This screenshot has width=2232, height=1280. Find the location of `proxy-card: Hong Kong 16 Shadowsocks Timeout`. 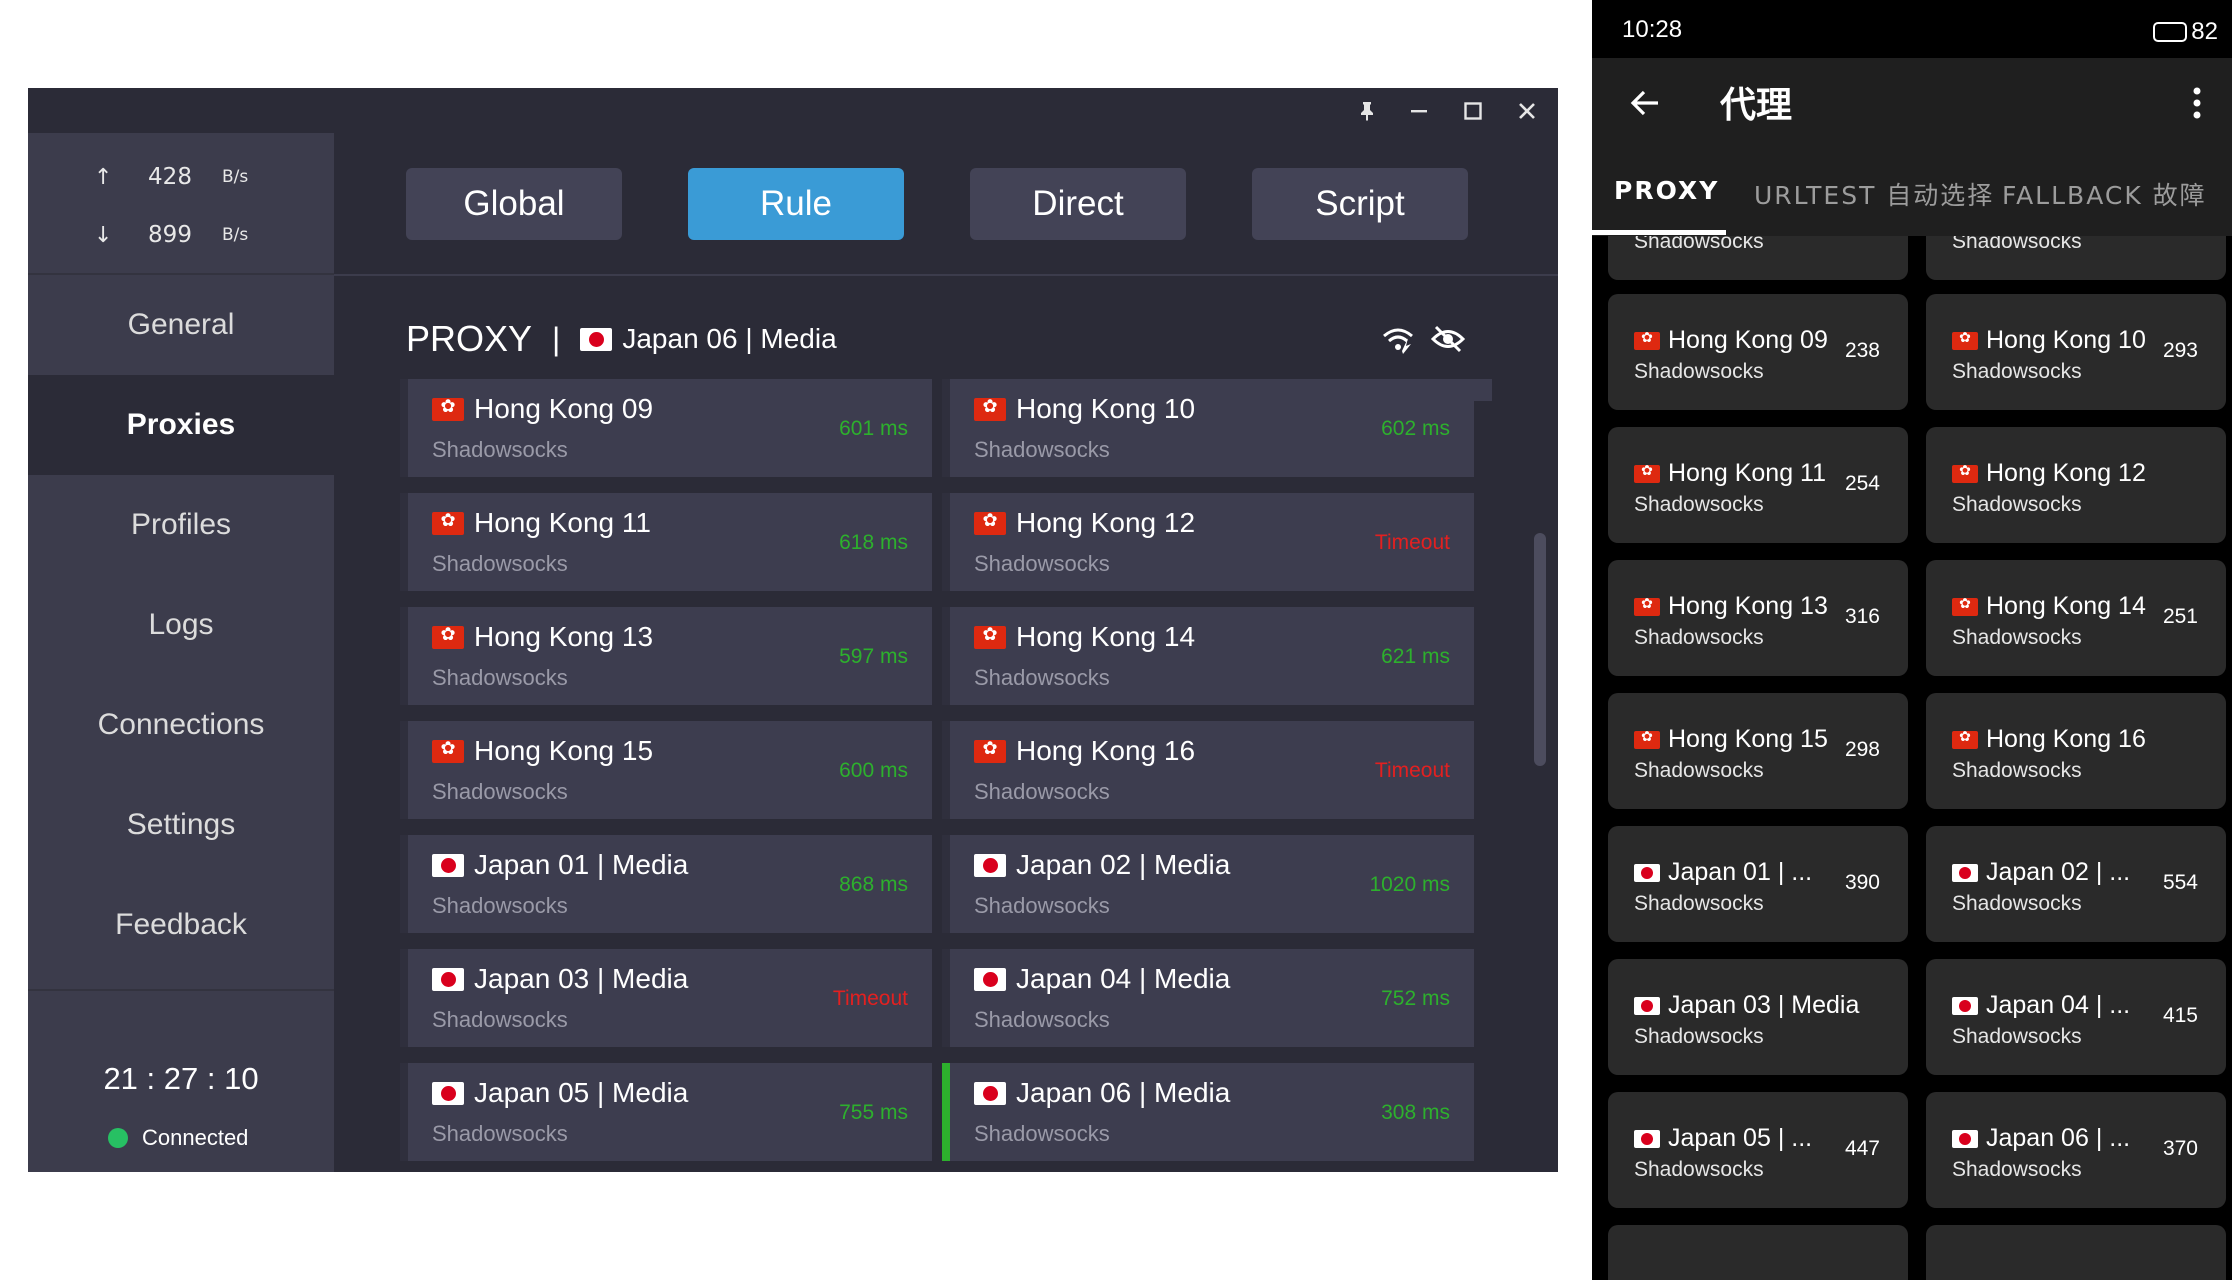

proxy-card: Hong Kong 16 Shadowsocks Timeout is located at coordinates (1208, 770).